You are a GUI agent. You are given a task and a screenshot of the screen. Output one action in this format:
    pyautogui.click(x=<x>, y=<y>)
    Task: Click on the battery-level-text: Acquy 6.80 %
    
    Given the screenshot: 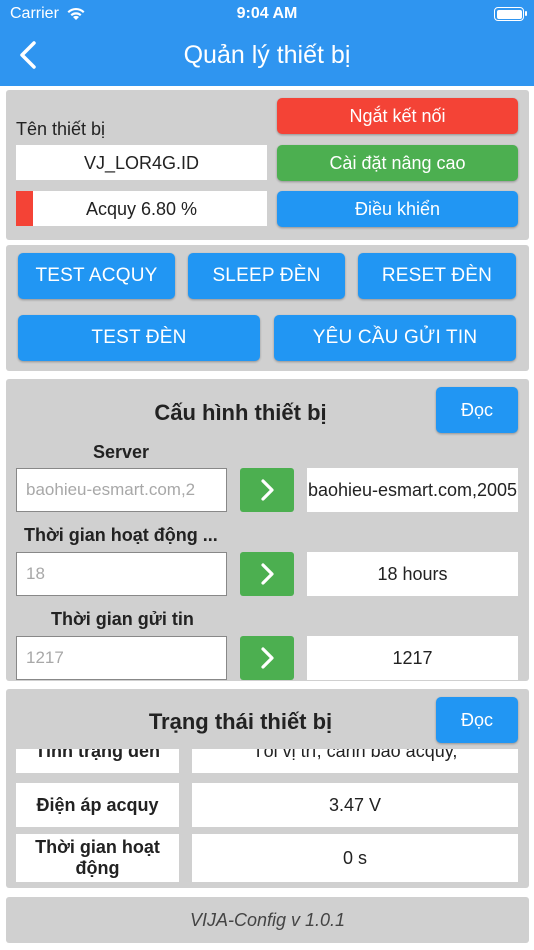 What is the action you would take?
    pyautogui.click(x=141, y=208)
    